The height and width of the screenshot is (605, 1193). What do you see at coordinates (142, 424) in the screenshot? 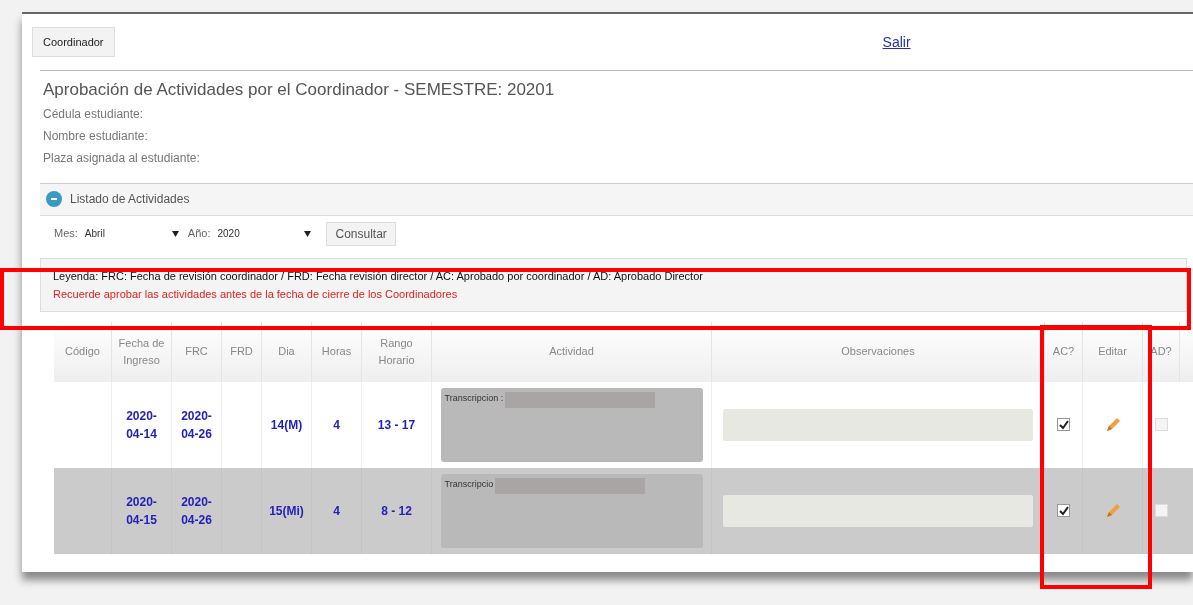
I see `table-cell: 2020- 04-14` at bounding box center [142, 424].